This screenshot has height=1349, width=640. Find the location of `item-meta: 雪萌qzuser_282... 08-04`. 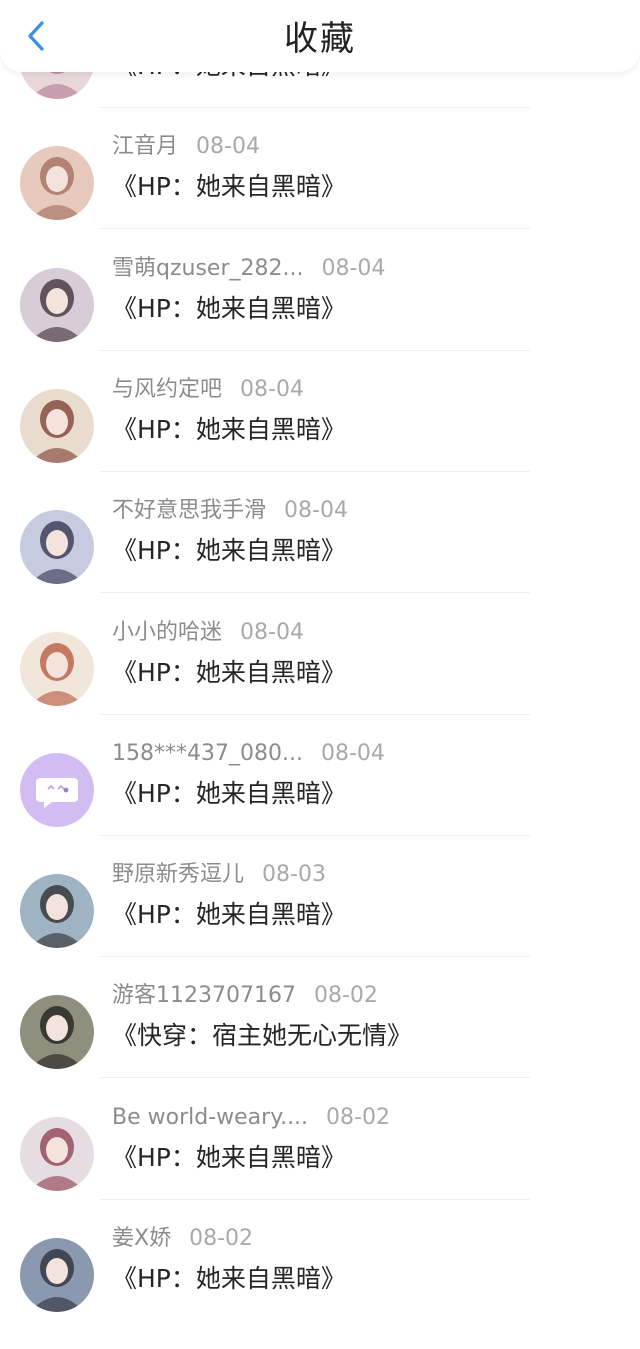

item-meta: 雪萌qzuser_282... 08-04 is located at coordinates (248, 269).